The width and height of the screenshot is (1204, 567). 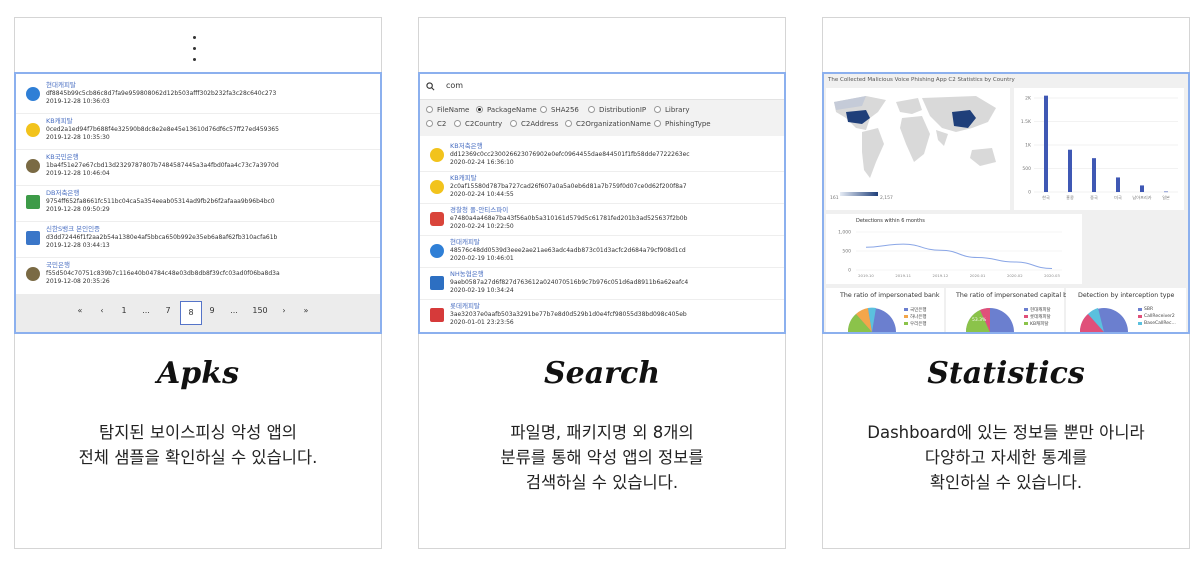 I want to click on x-tick-label: 2020.01, so click(x=978, y=275).